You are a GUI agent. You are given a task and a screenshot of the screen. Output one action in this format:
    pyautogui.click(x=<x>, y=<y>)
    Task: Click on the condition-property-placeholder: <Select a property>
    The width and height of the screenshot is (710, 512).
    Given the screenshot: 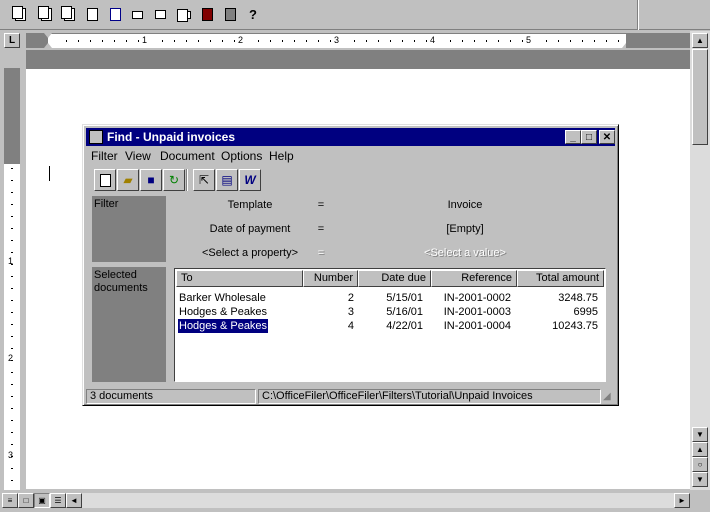 What is the action you would take?
    pyautogui.click(x=250, y=253)
    